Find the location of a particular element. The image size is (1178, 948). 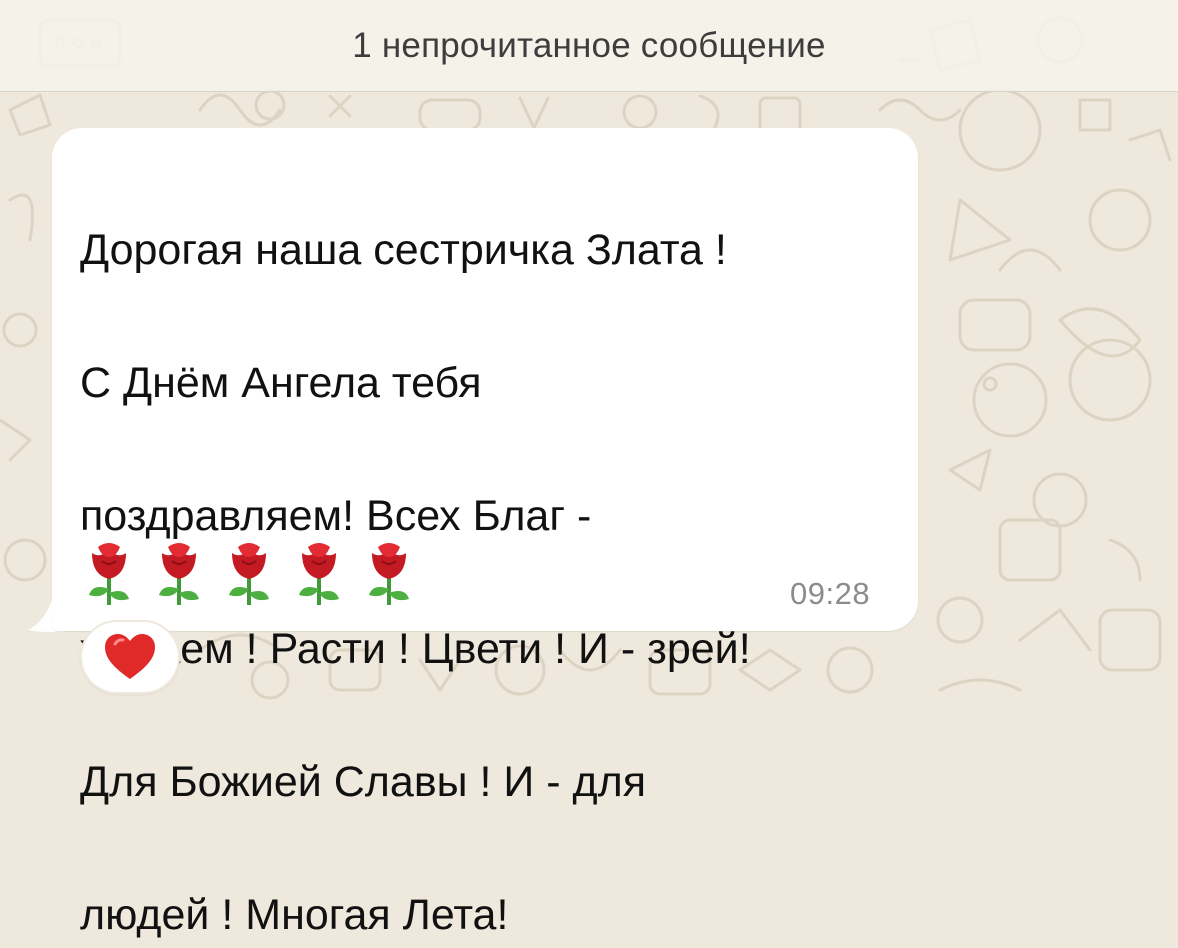

message-line: С Днём Ангела тебя is located at coordinates (281, 383).